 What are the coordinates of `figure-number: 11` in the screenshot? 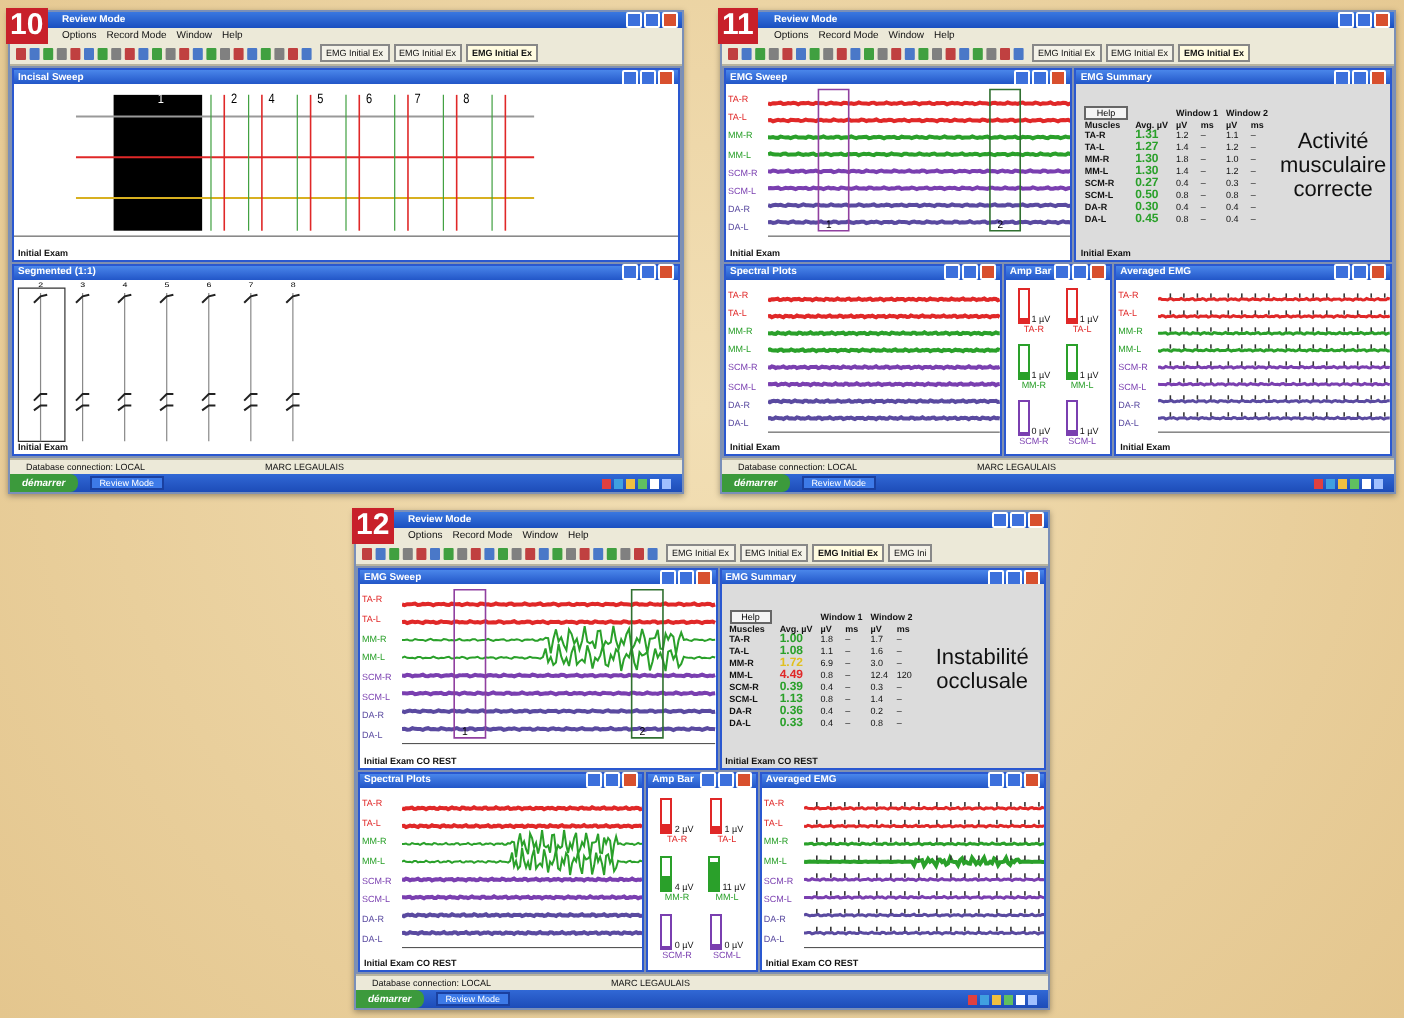 It's located at (738, 26).